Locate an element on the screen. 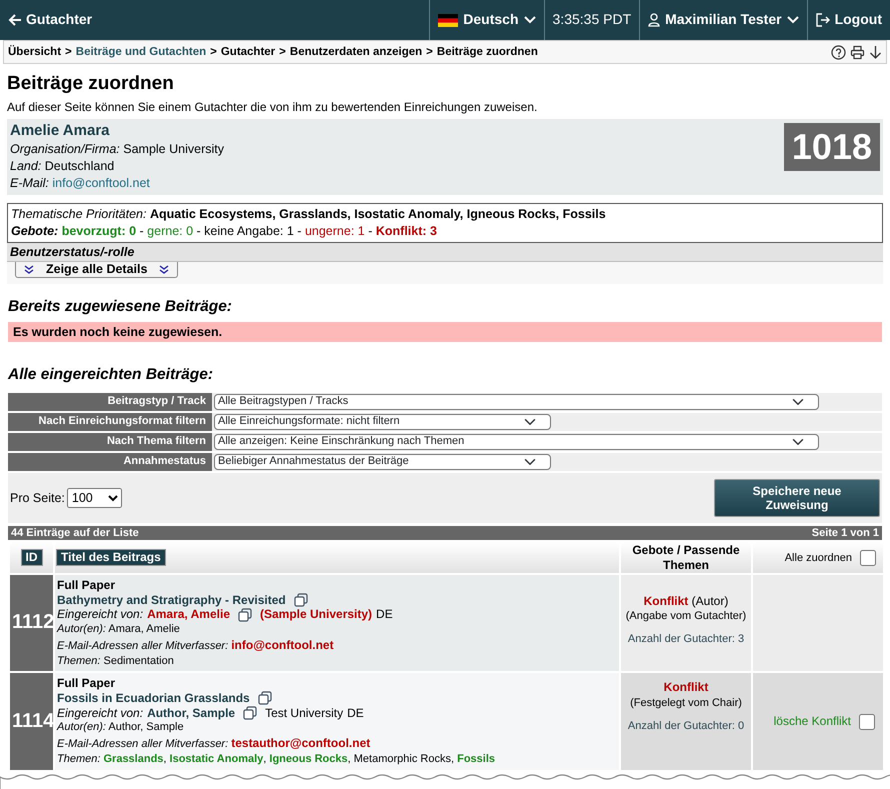 This screenshot has height=789, width=890. organization: (Sample University) is located at coordinates (316, 614).